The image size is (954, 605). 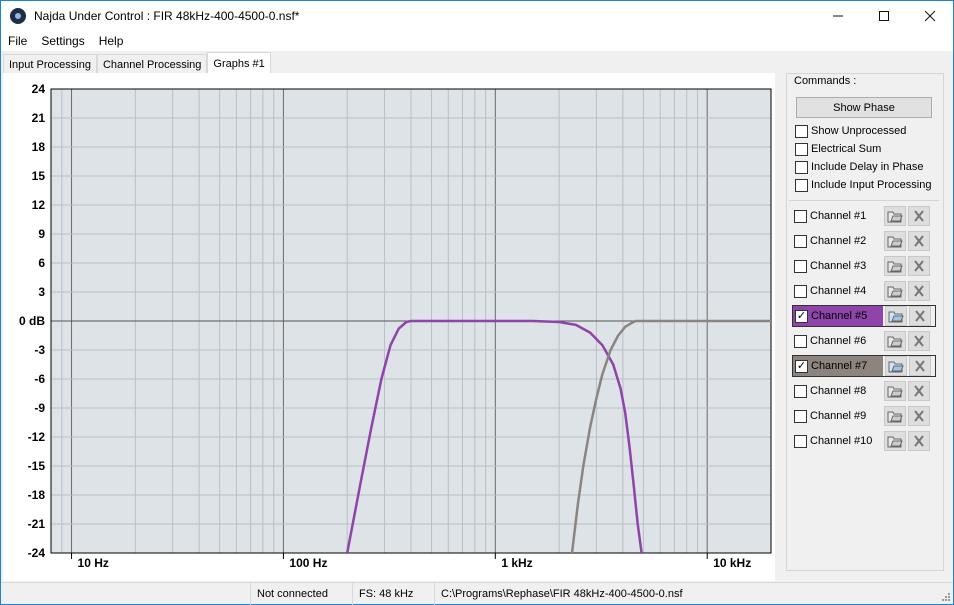 I want to click on channel-toggle: Channel #3, so click(x=837, y=266).